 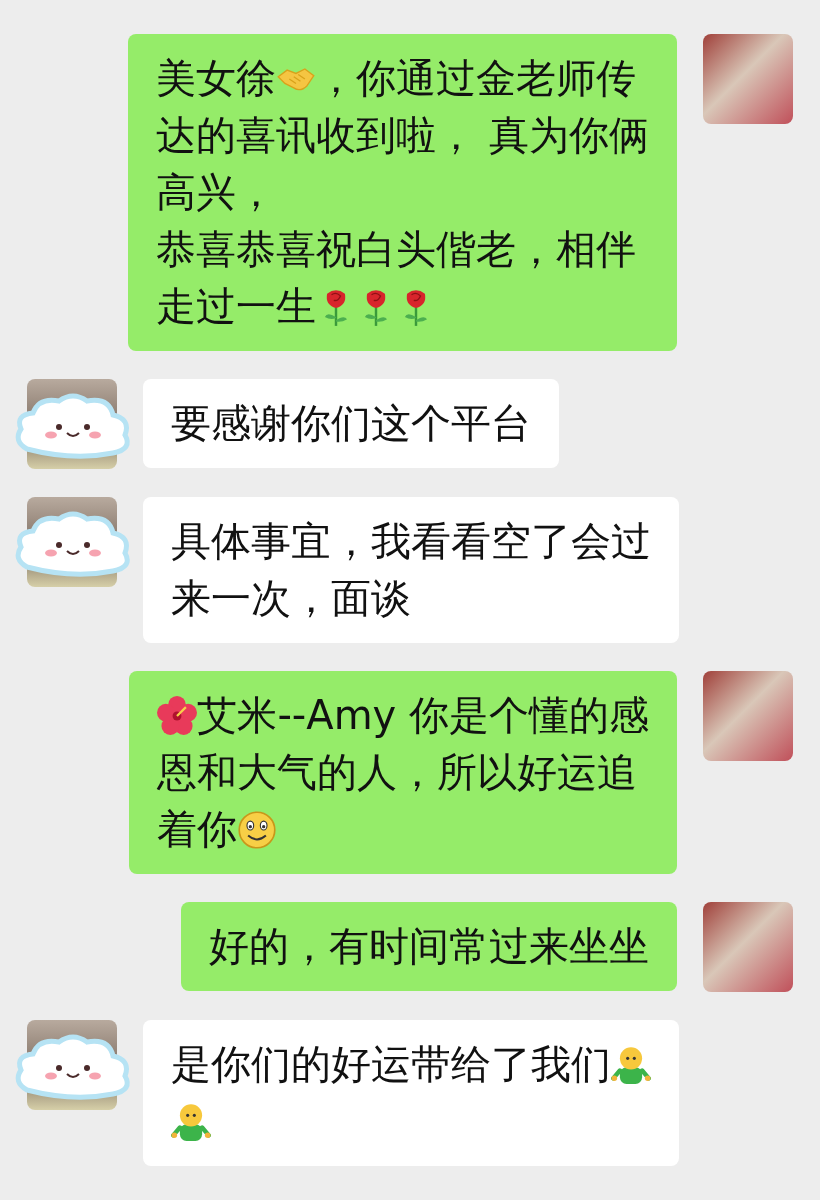 I want to click on message-text: 要感谢你们这个平台, so click(x=351, y=423).